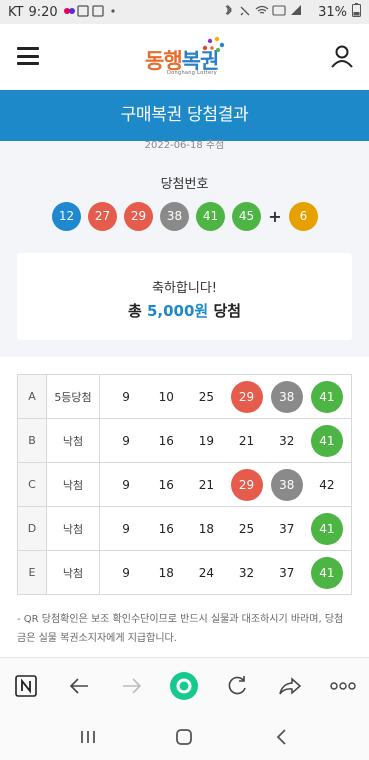 The image size is (369, 760). What do you see at coordinates (184, 12) in the screenshot?
I see `status-bar: KT 9:20 31%` at bounding box center [184, 12].